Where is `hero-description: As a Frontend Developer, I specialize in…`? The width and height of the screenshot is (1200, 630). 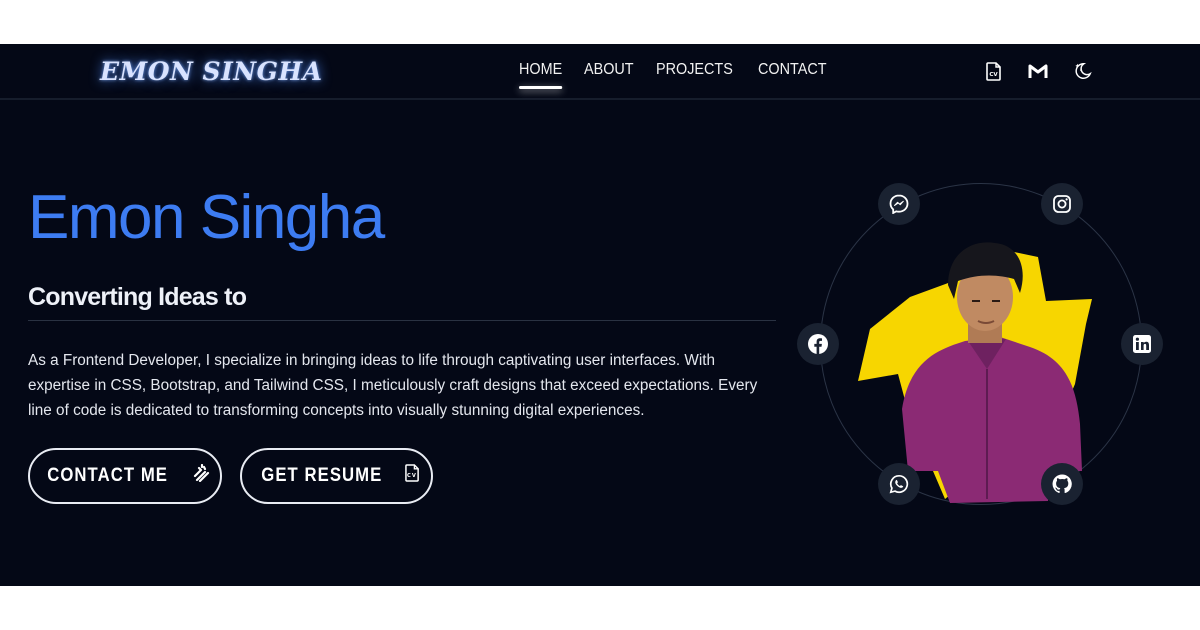 hero-description: As a Frontend Developer, I specialize in… is located at coordinates (393, 385).